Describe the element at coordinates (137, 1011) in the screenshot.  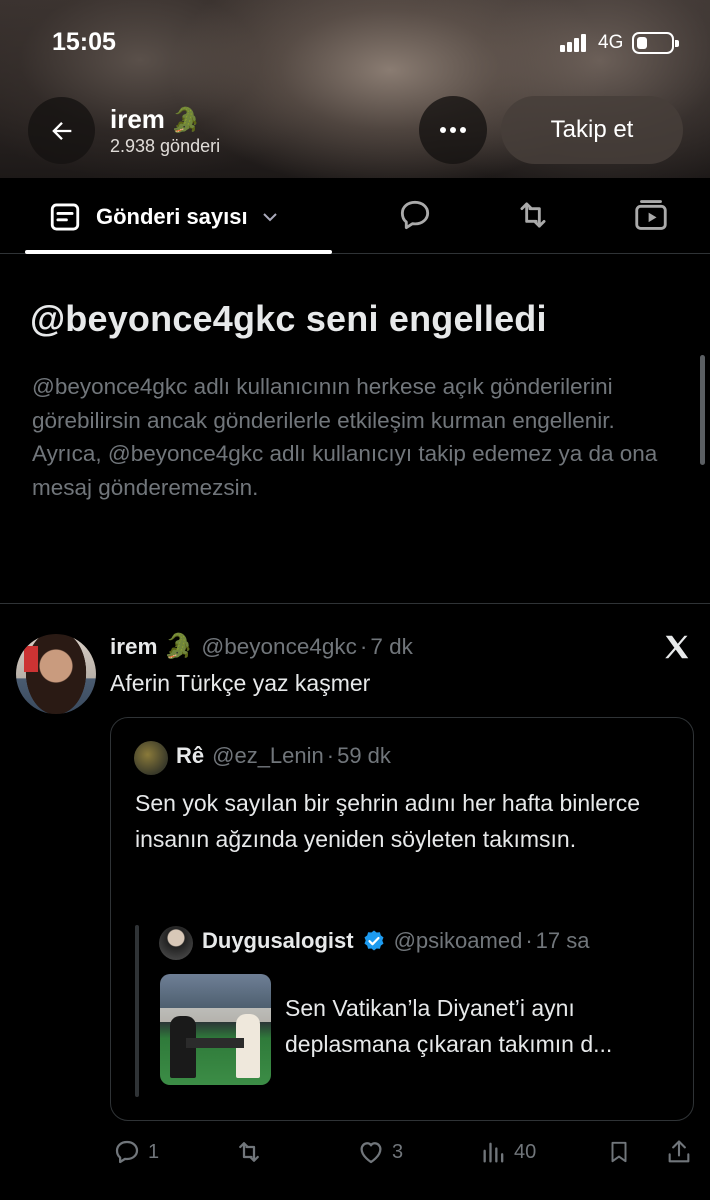
I see `nested-quote-bar` at that location.